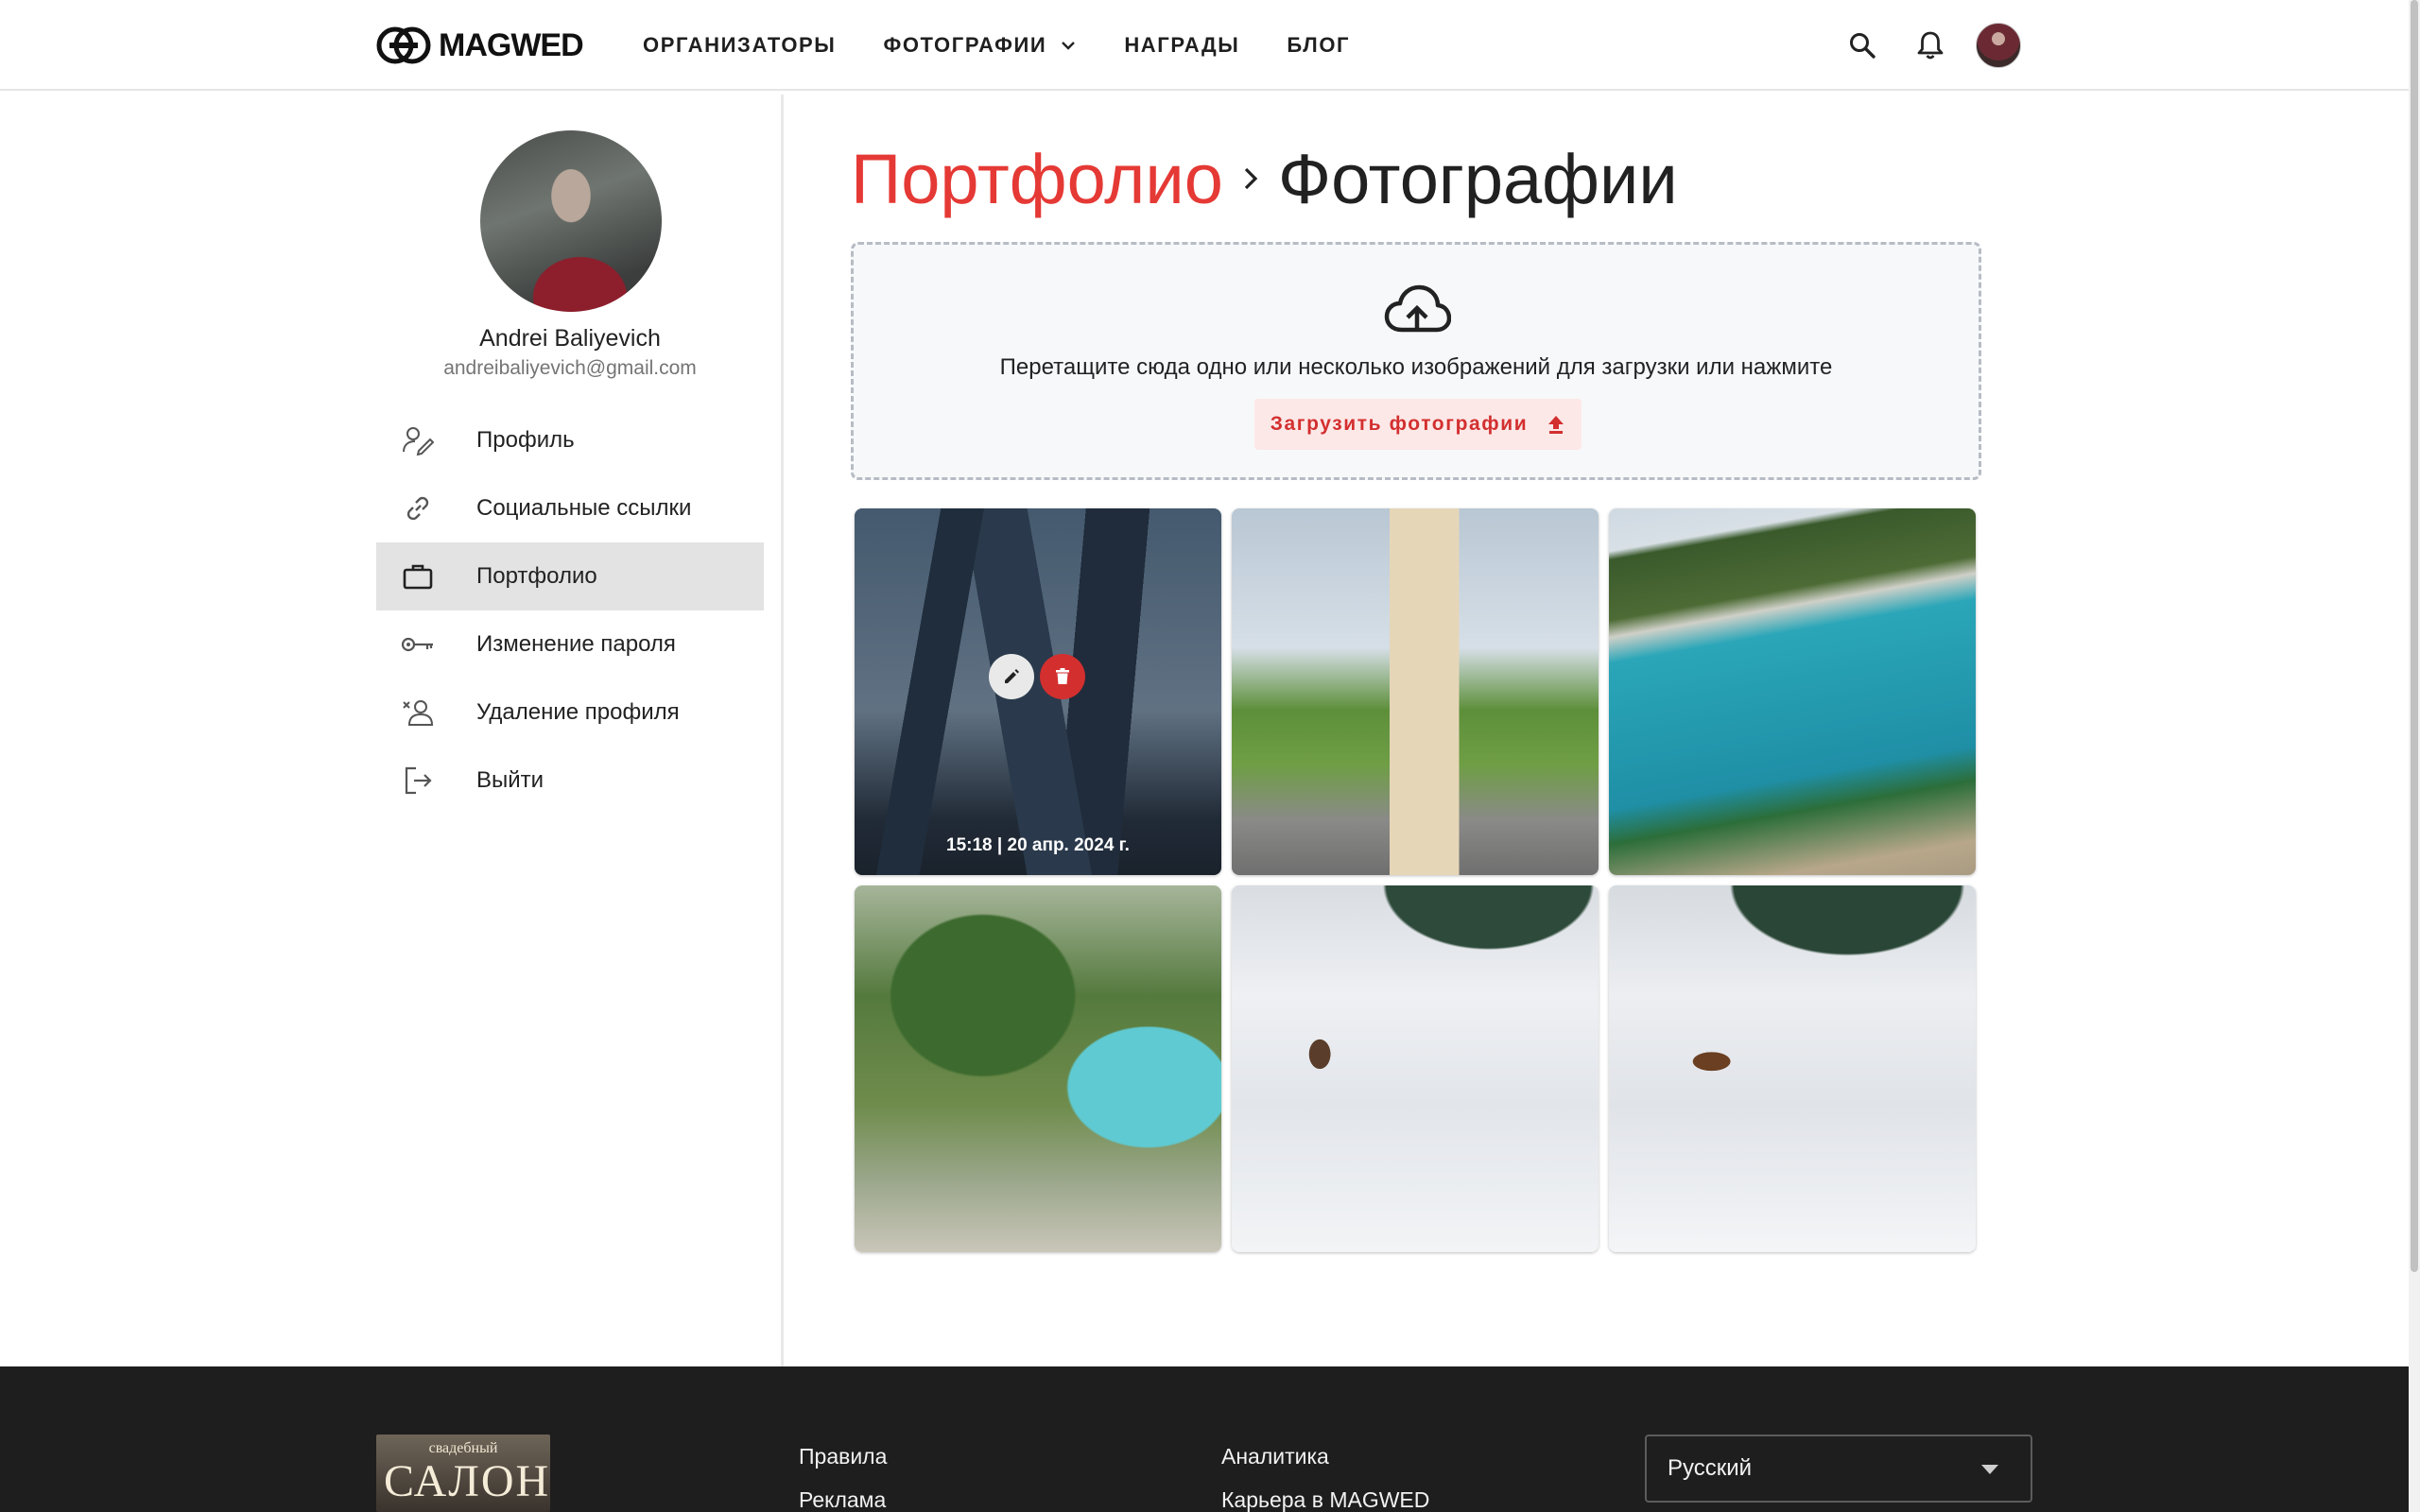  I want to click on nav-blog: БЛОГ, so click(1318, 45).